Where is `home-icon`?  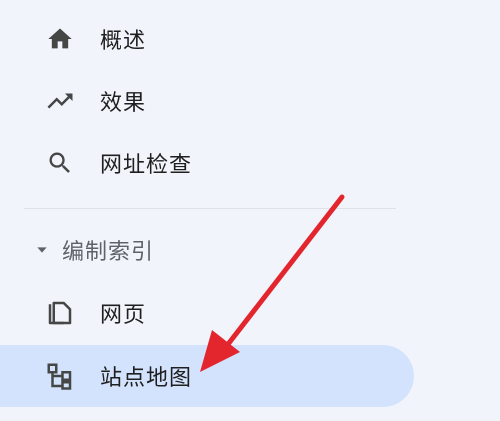
home-icon is located at coordinates (60, 39).